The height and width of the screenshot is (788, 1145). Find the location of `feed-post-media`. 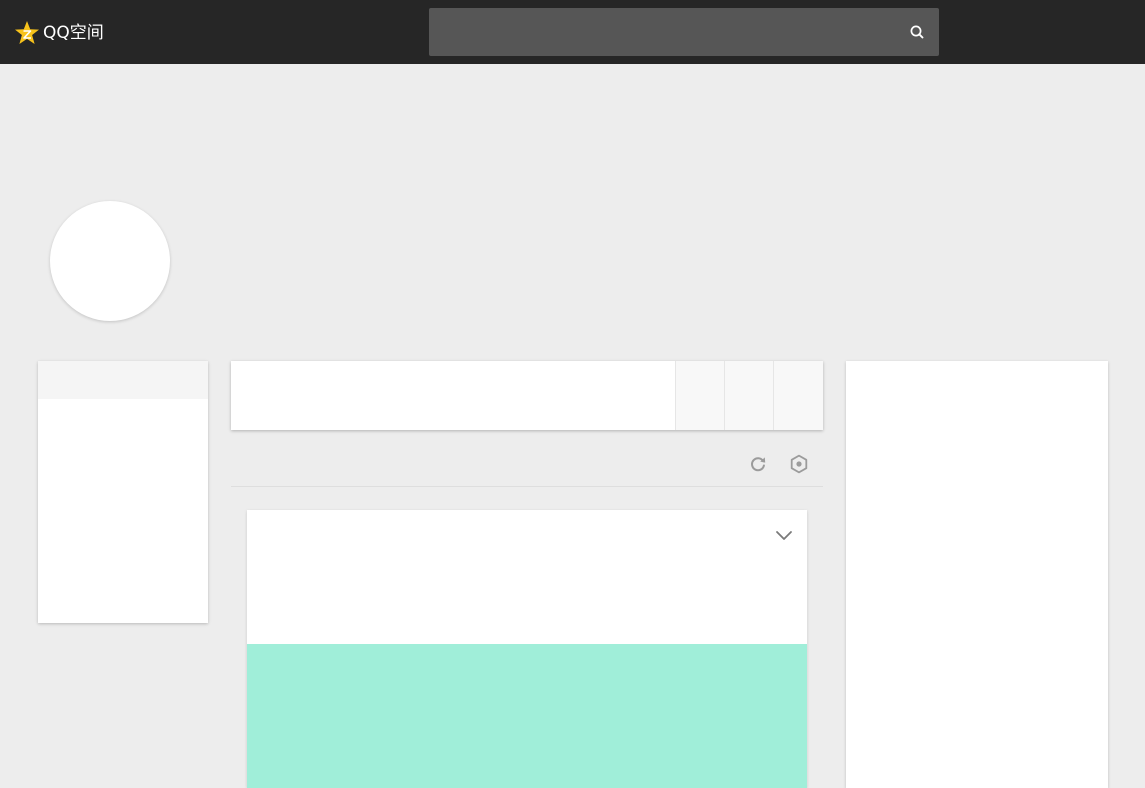

feed-post-media is located at coordinates (527, 716).